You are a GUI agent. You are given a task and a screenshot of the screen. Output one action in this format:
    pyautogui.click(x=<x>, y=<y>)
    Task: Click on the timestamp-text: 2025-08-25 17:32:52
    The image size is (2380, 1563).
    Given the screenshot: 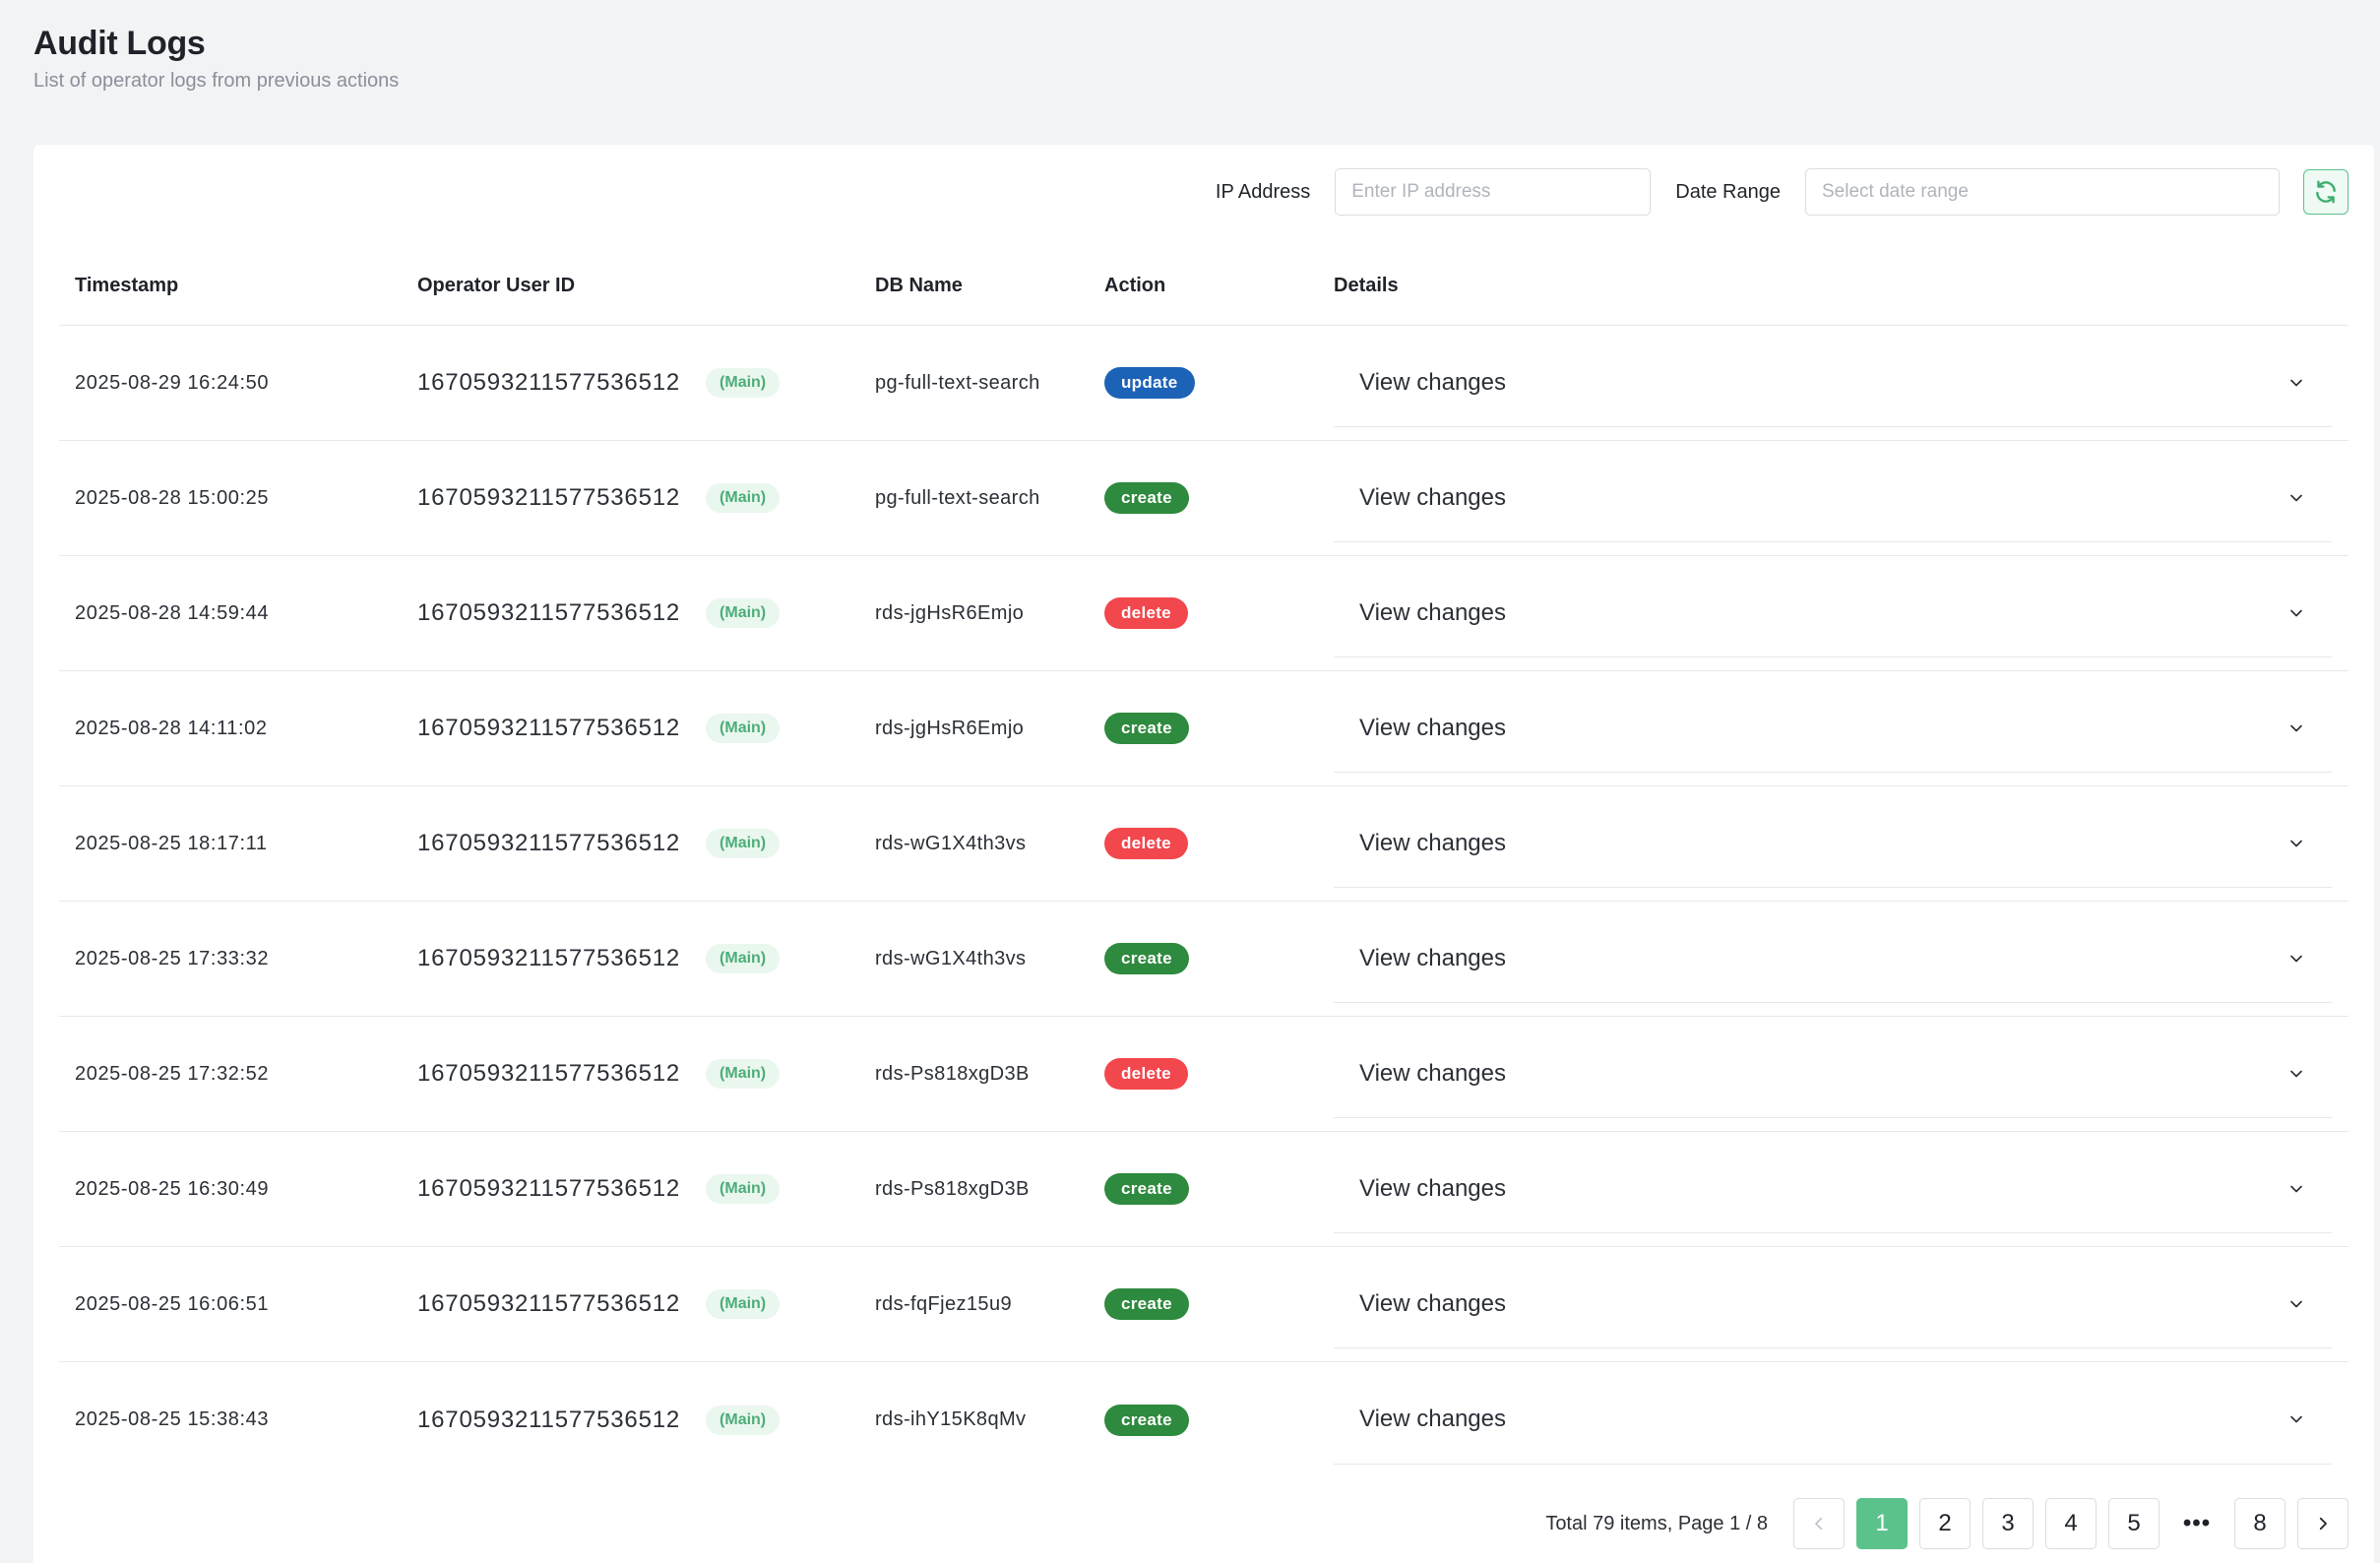 What is the action you would take?
    pyautogui.click(x=172, y=1073)
    